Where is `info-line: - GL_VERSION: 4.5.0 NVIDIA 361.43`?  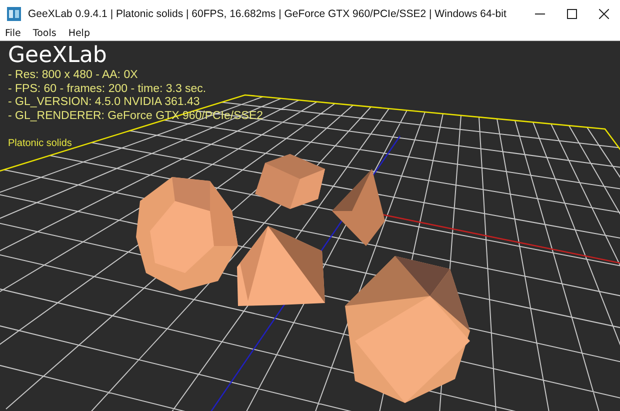 info-line: - GL_VERSION: 4.5.0 NVIDIA 361.43 is located at coordinates (104, 103).